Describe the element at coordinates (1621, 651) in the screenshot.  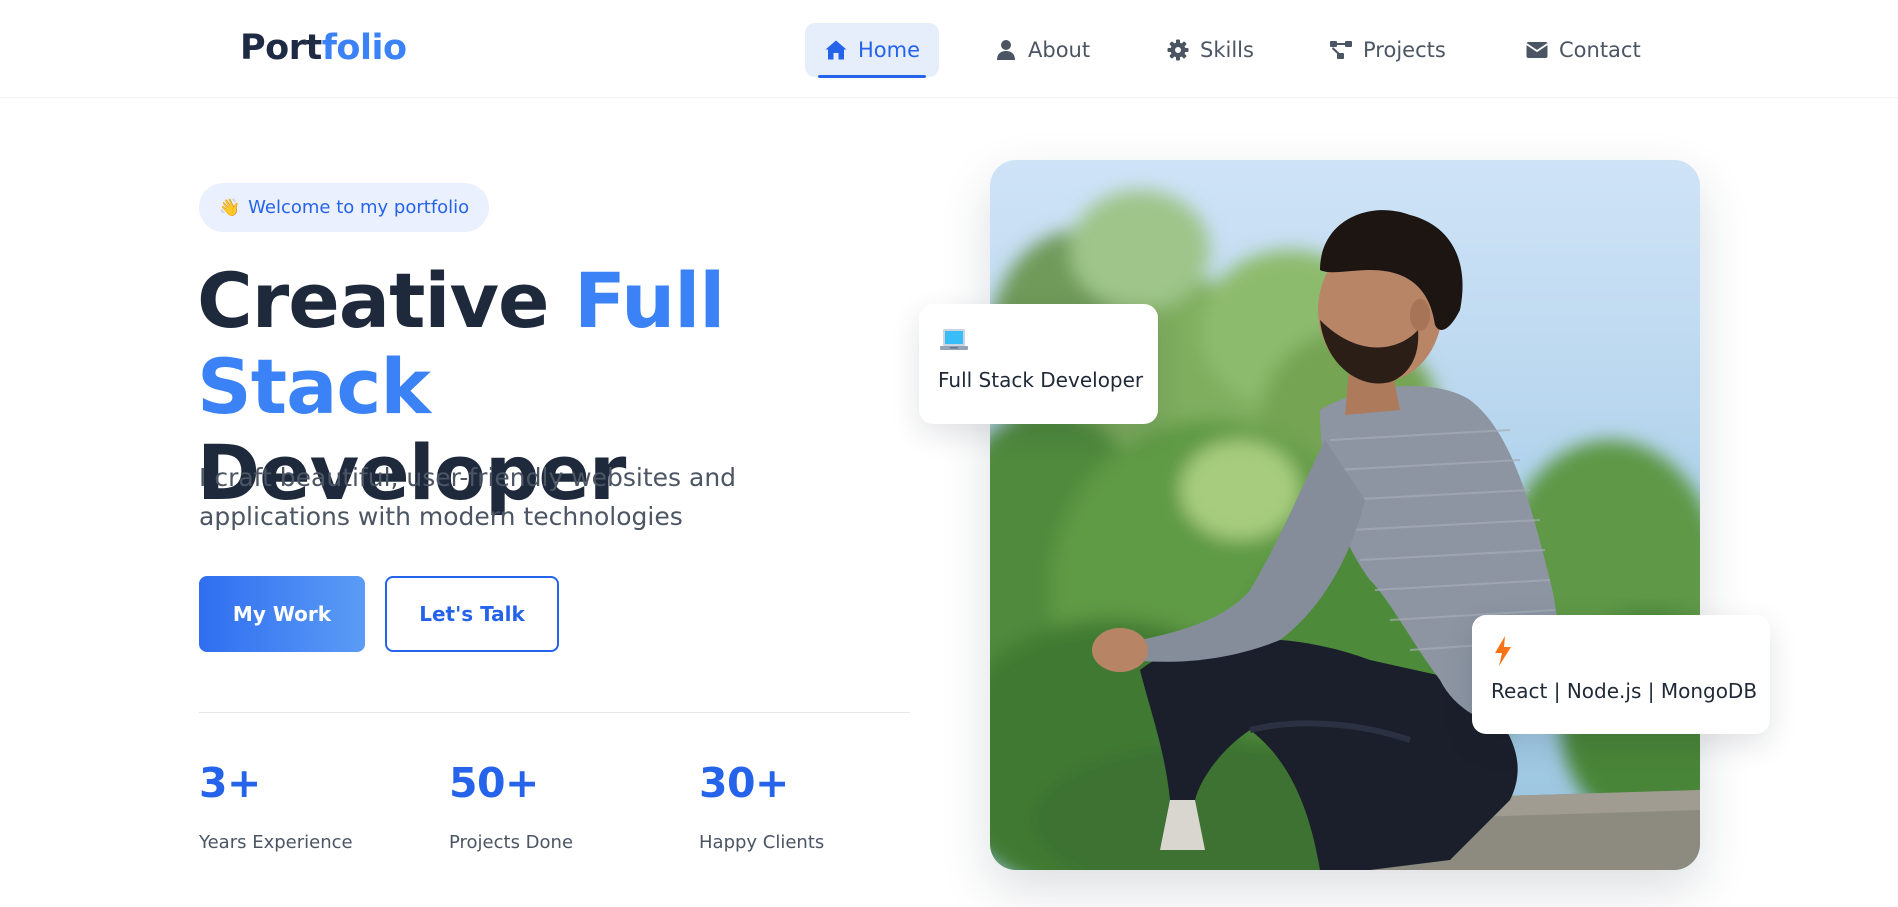
I see `lightning-icon` at that location.